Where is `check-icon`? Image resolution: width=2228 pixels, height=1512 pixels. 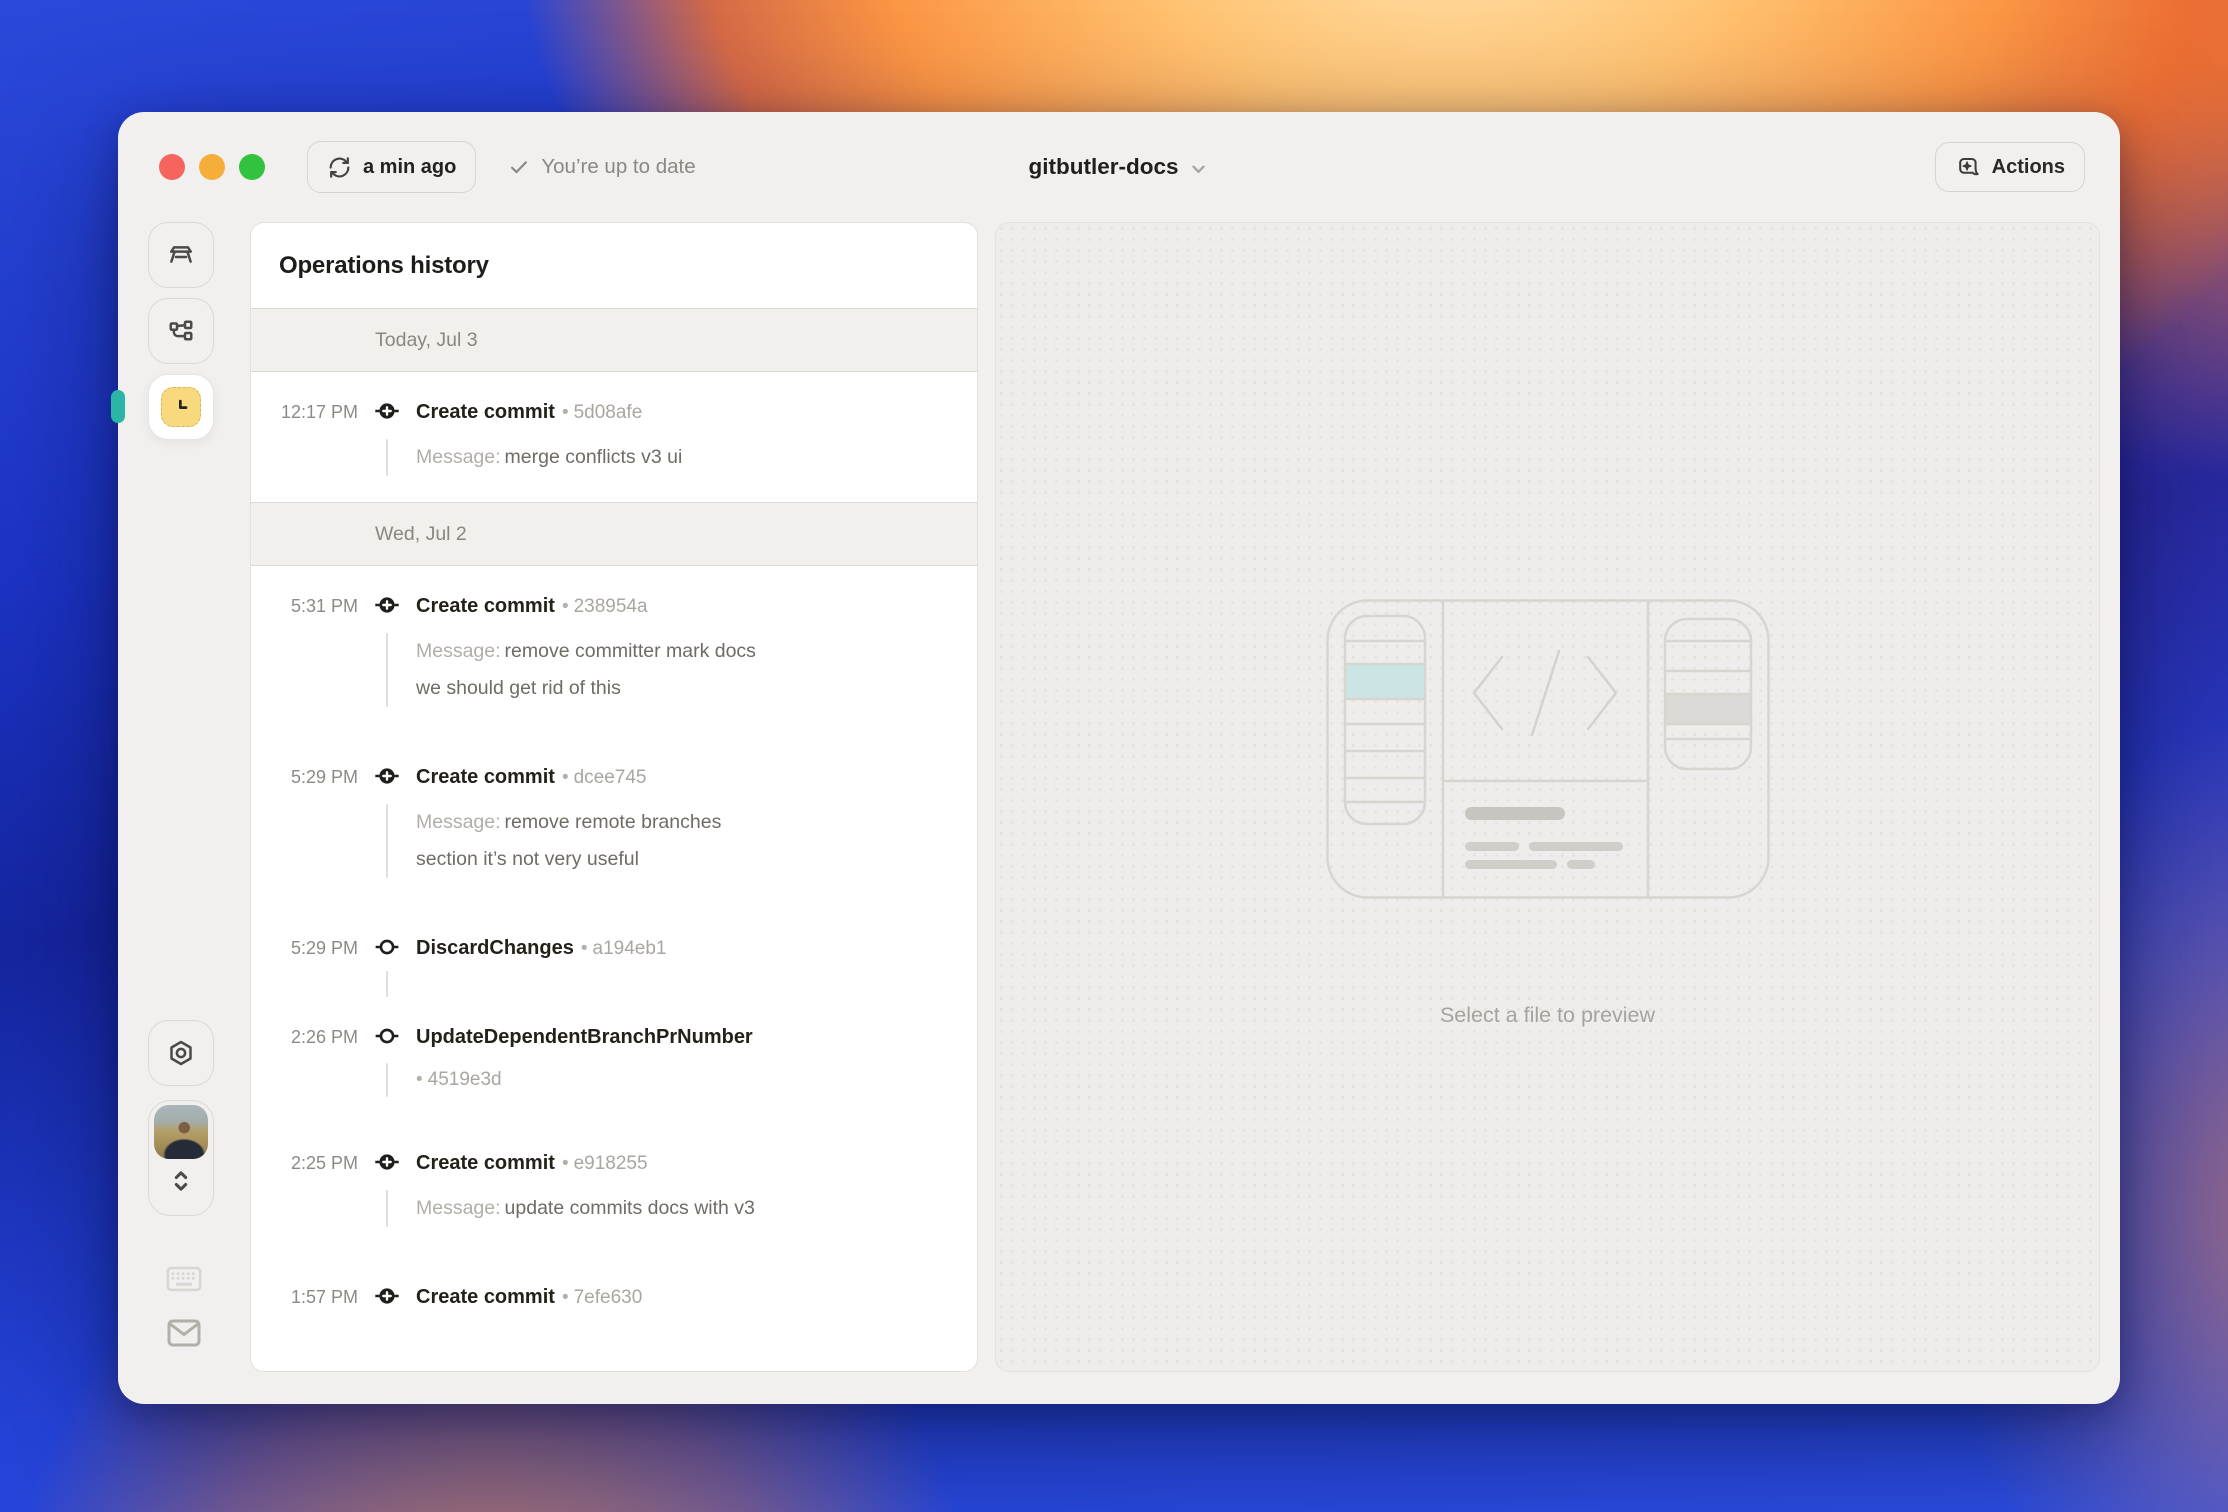
check-icon is located at coordinates (519, 167).